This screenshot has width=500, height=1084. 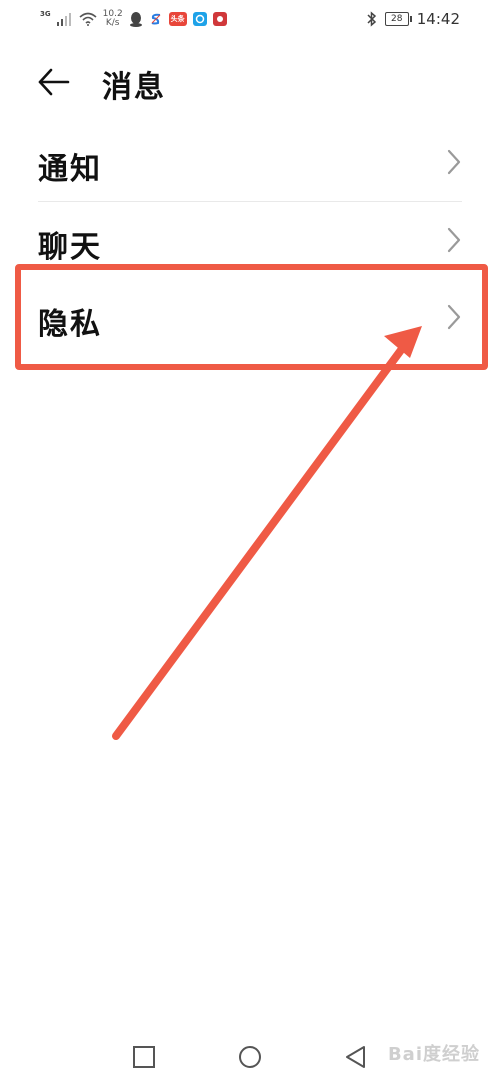 I want to click on back-arrow-icon, so click(x=54, y=82).